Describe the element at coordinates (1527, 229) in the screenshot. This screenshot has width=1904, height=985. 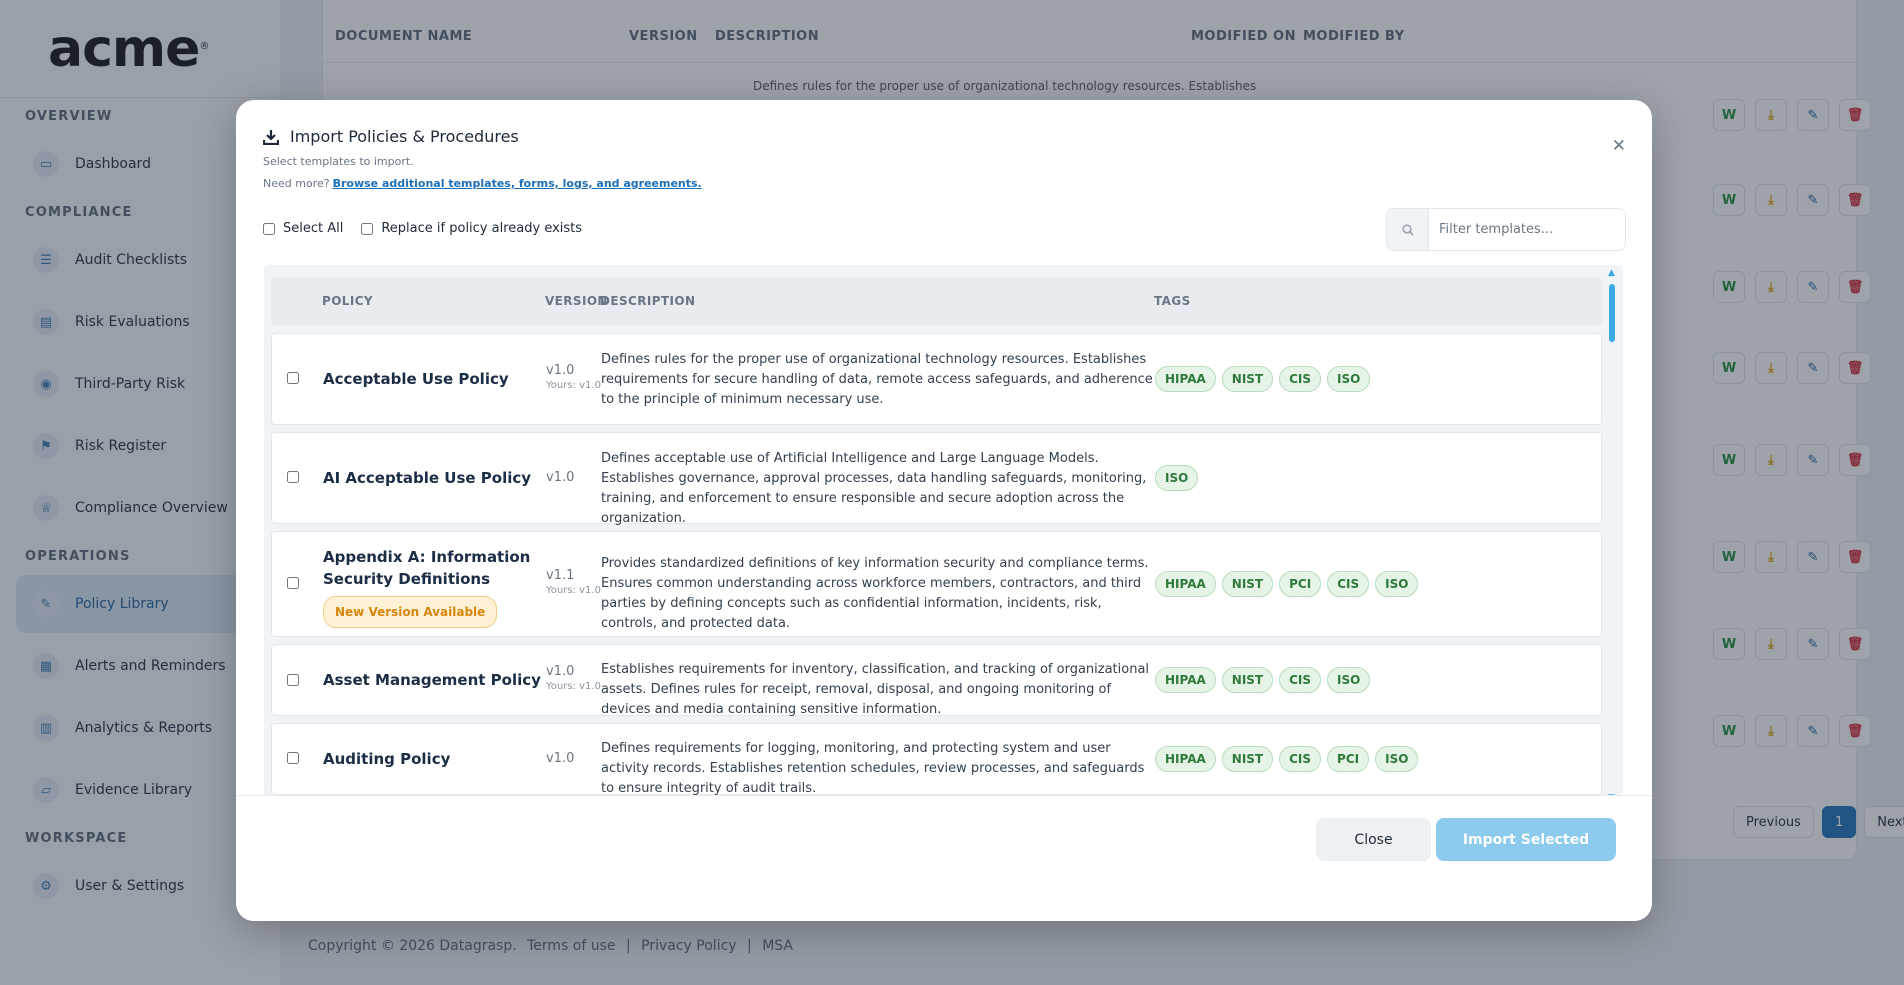
I see `filter-templates-input` at that location.